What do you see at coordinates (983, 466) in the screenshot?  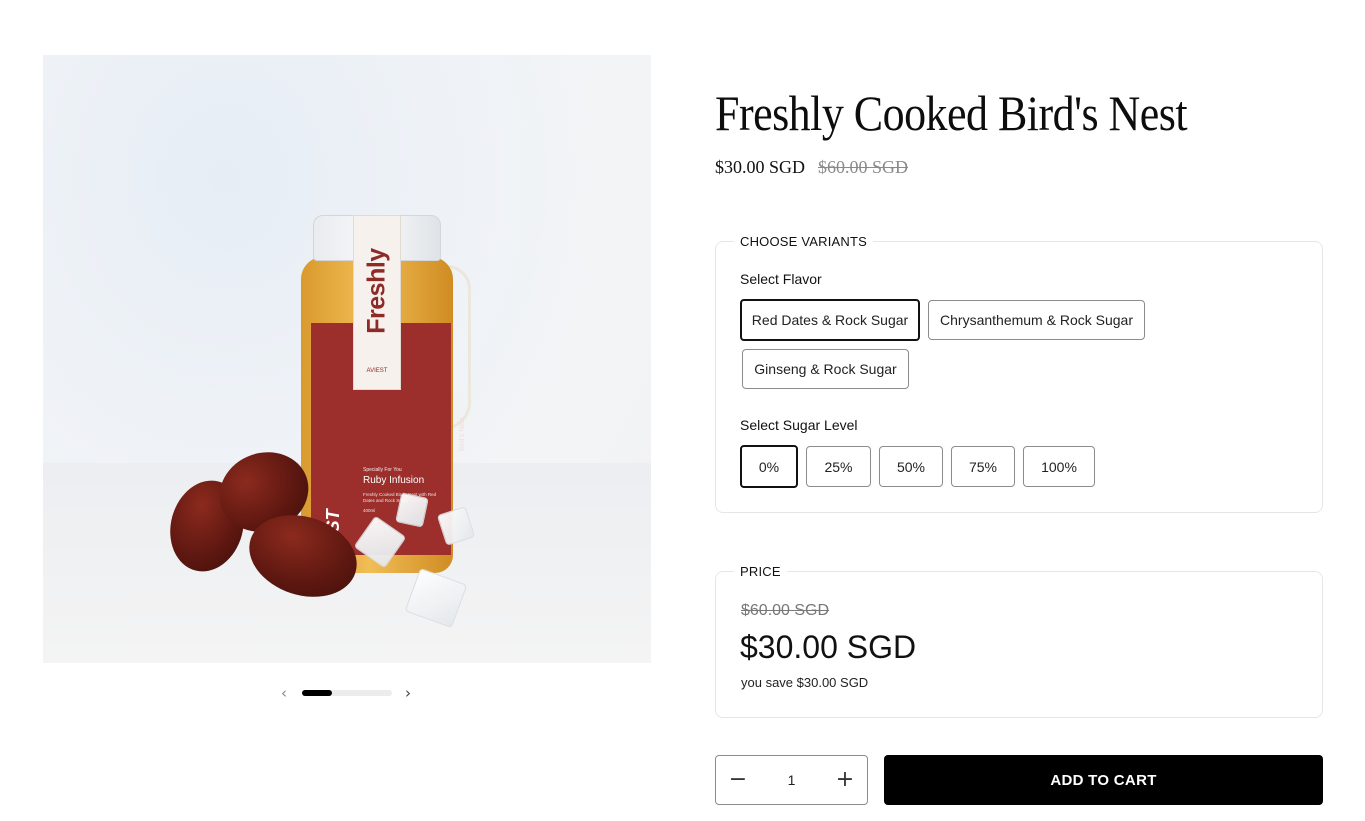 I see `sugar-level-option: 75%` at bounding box center [983, 466].